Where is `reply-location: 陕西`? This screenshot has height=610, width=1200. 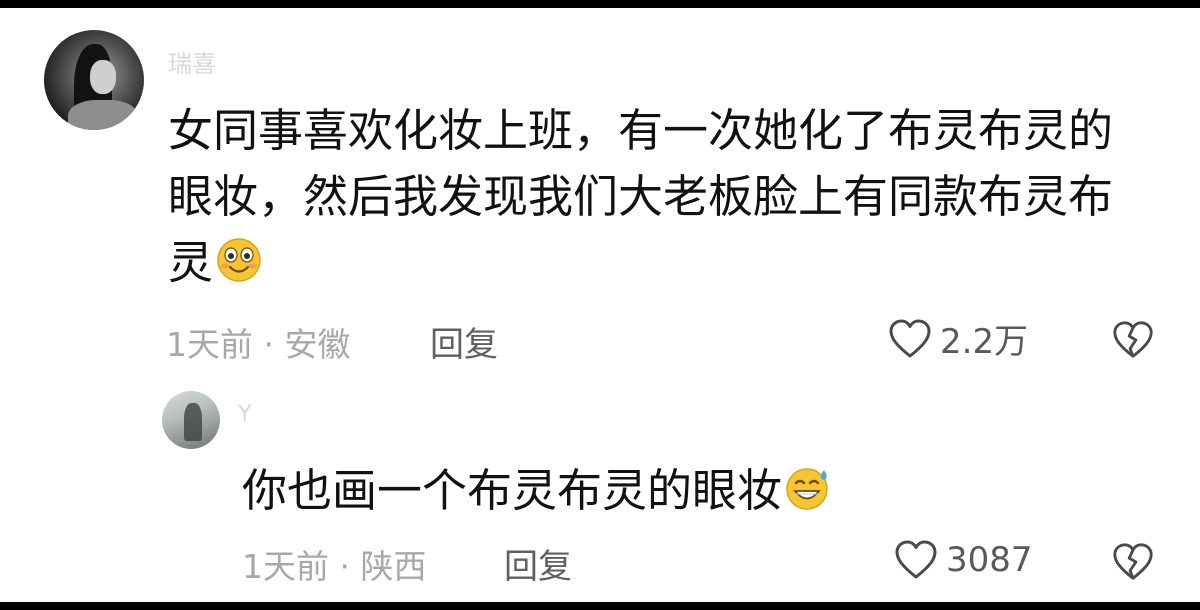
reply-location: 陕西 is located at coordinates (393, 566).